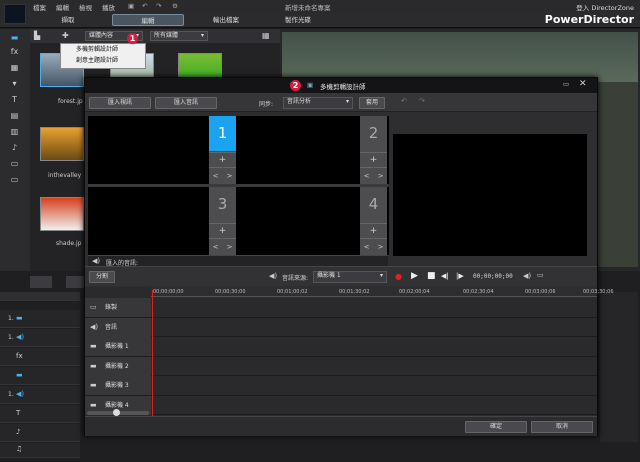 Image resolution: width=640 pixels, height=462 pixels. What do you see at coordinates (341, 308) in the screenshot?
I see `dialog-track-record: 錄製 ▭` at bounding box center [341, 308].